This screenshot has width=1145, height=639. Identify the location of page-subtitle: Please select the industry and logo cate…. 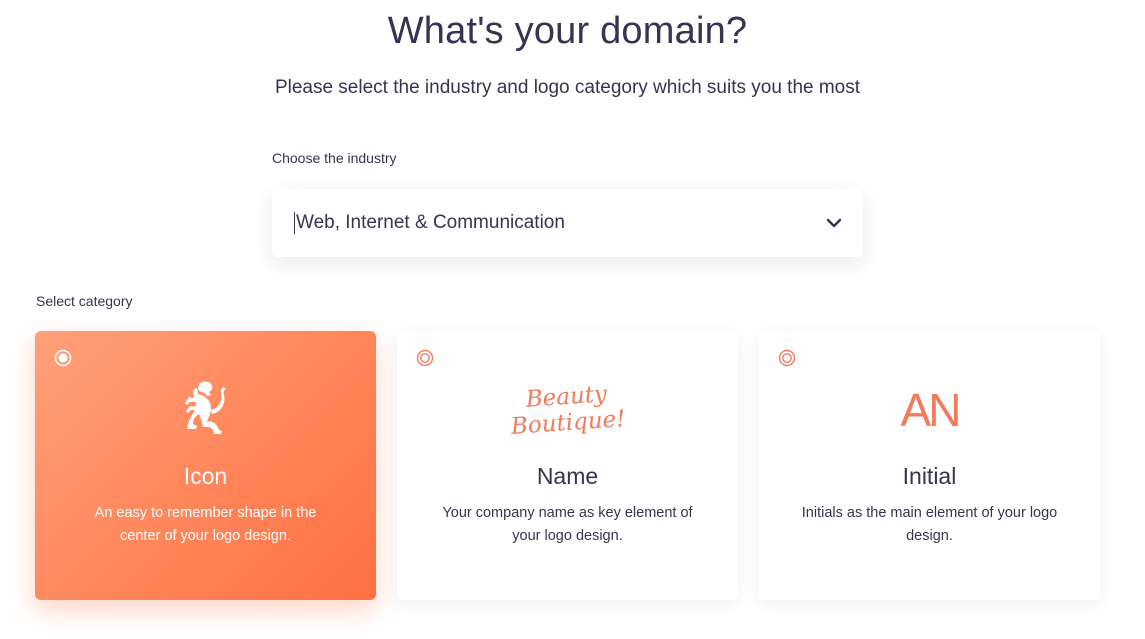
(567, 87).